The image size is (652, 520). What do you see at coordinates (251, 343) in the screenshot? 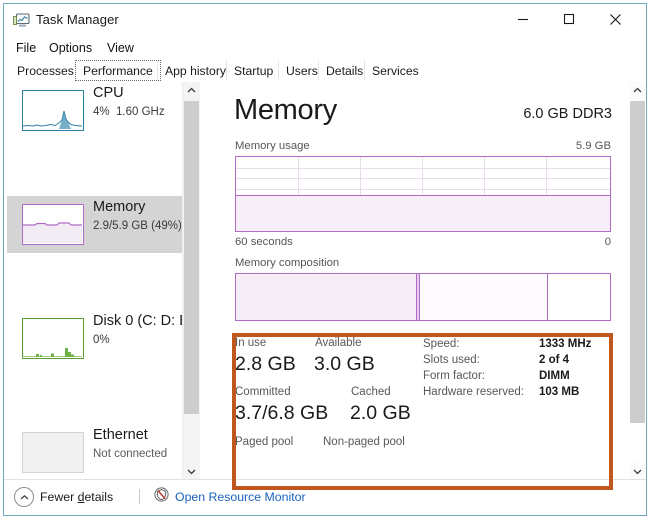
I see `stat-label-in-use: In use` at bounding box center [251, 343].